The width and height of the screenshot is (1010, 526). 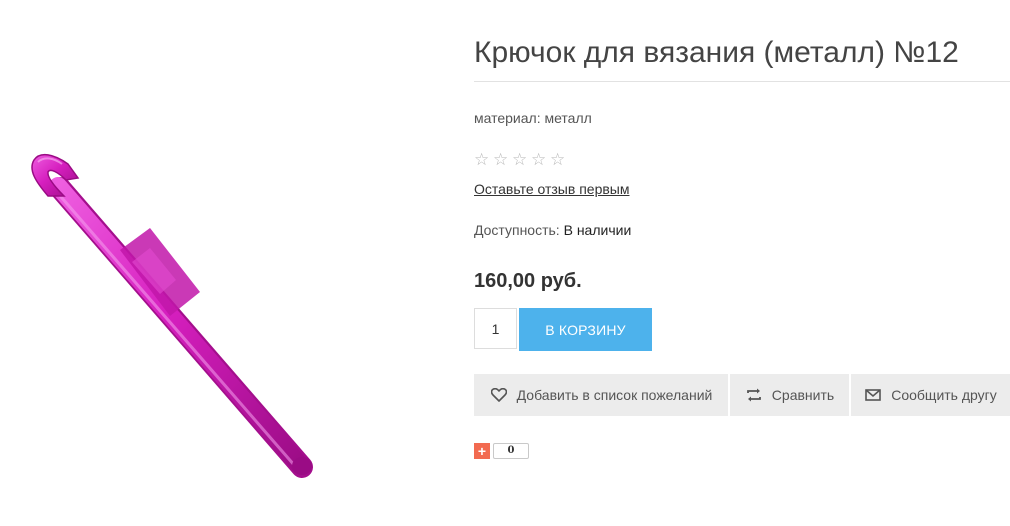 I want to click on heart-icon, so click(x=499, y=395).